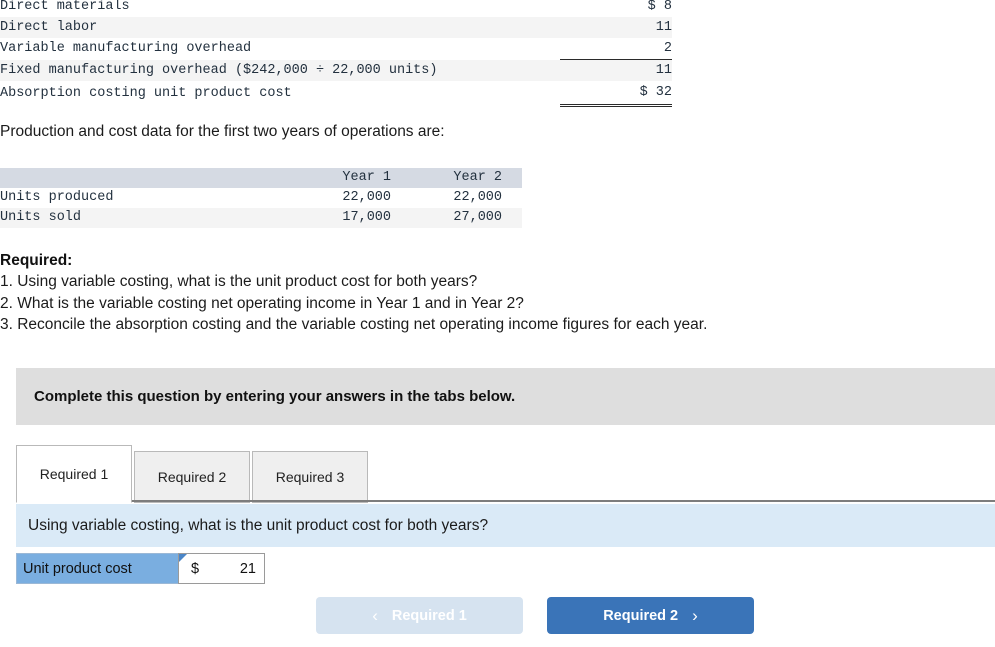 Image resolution: width=995 pixels, height=647 pixels. I want to click on table-row: Variable manufacturing overhead 2, so click(336, 49).